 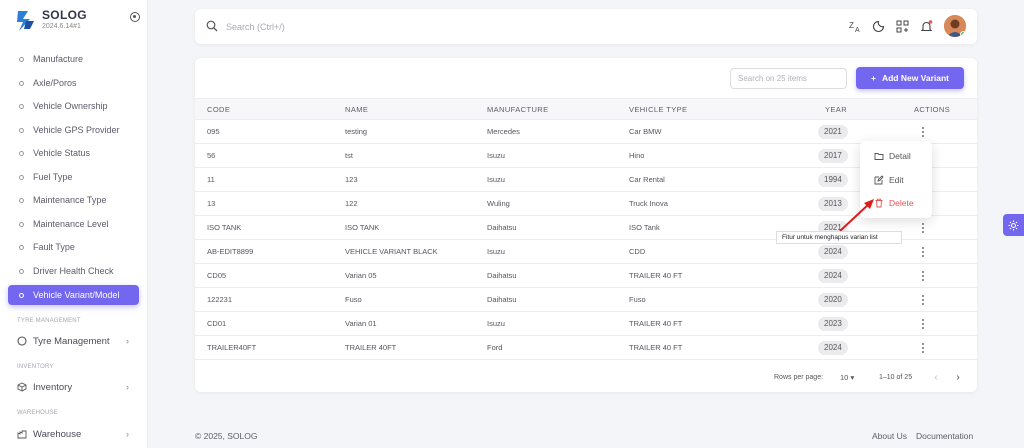 I want to click on cell-vehicle-type: ISO Tank, so click(x=644, y=227).